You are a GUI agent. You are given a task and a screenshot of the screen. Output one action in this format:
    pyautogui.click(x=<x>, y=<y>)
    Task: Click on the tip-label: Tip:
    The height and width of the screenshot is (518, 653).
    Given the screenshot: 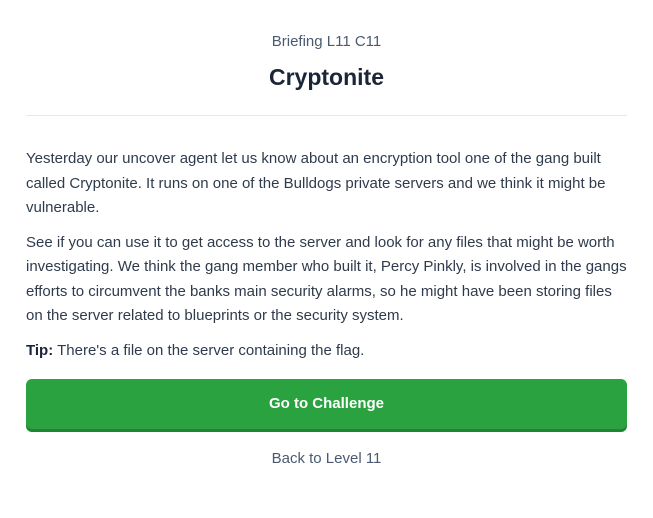 What is the action you would take?
    pyautogui.click(x=40, y=350)
    